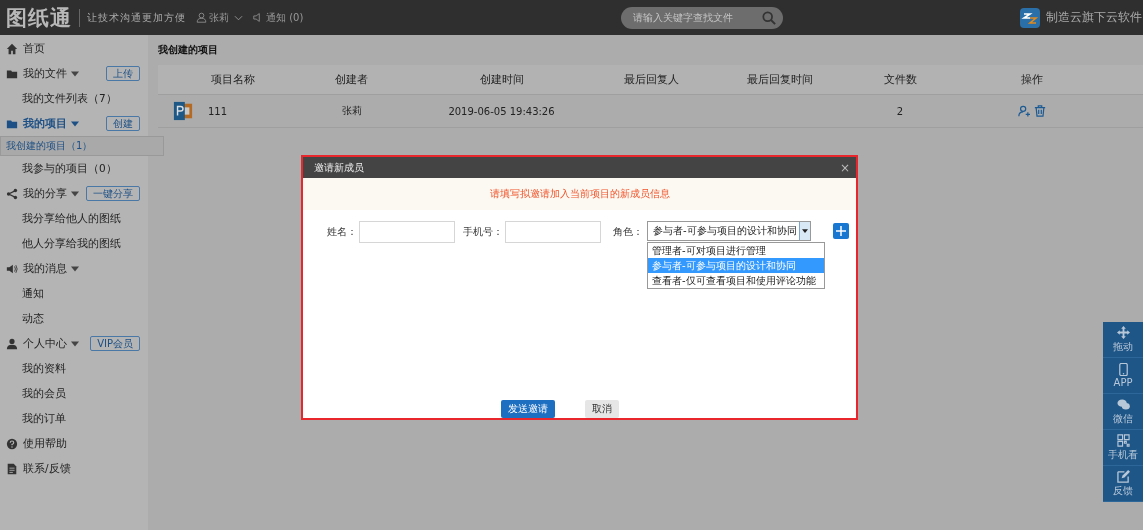 The height and width of the screenshot is (530, 1143). I want to click on sidebar-action-button: VIP会员, so click(115, 343).